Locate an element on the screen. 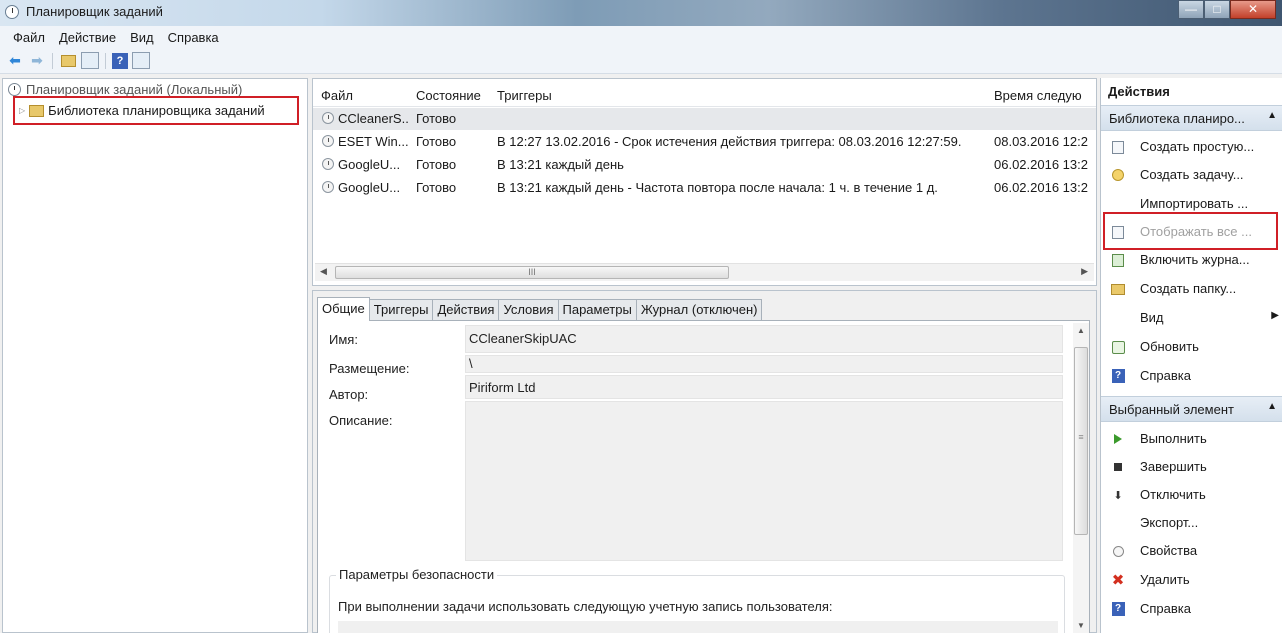 The image size is (1282, 633). scroll-up-icon: ▲ is located at coordinates (1081, 330).